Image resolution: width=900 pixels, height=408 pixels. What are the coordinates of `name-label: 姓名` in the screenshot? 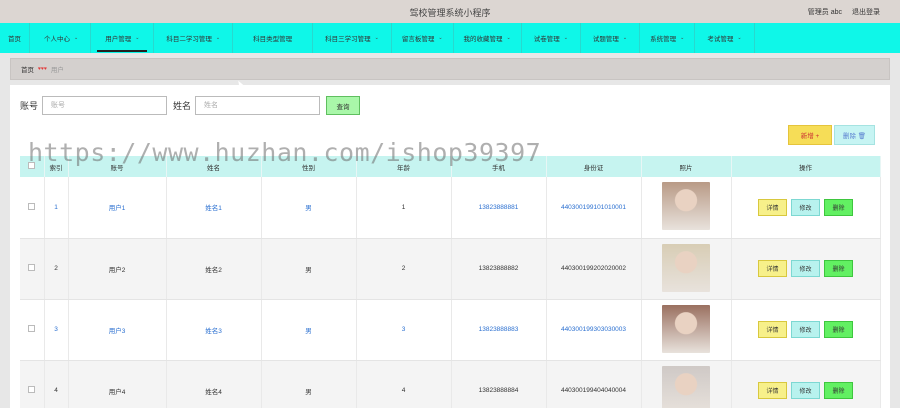 It's located at (182, 106).